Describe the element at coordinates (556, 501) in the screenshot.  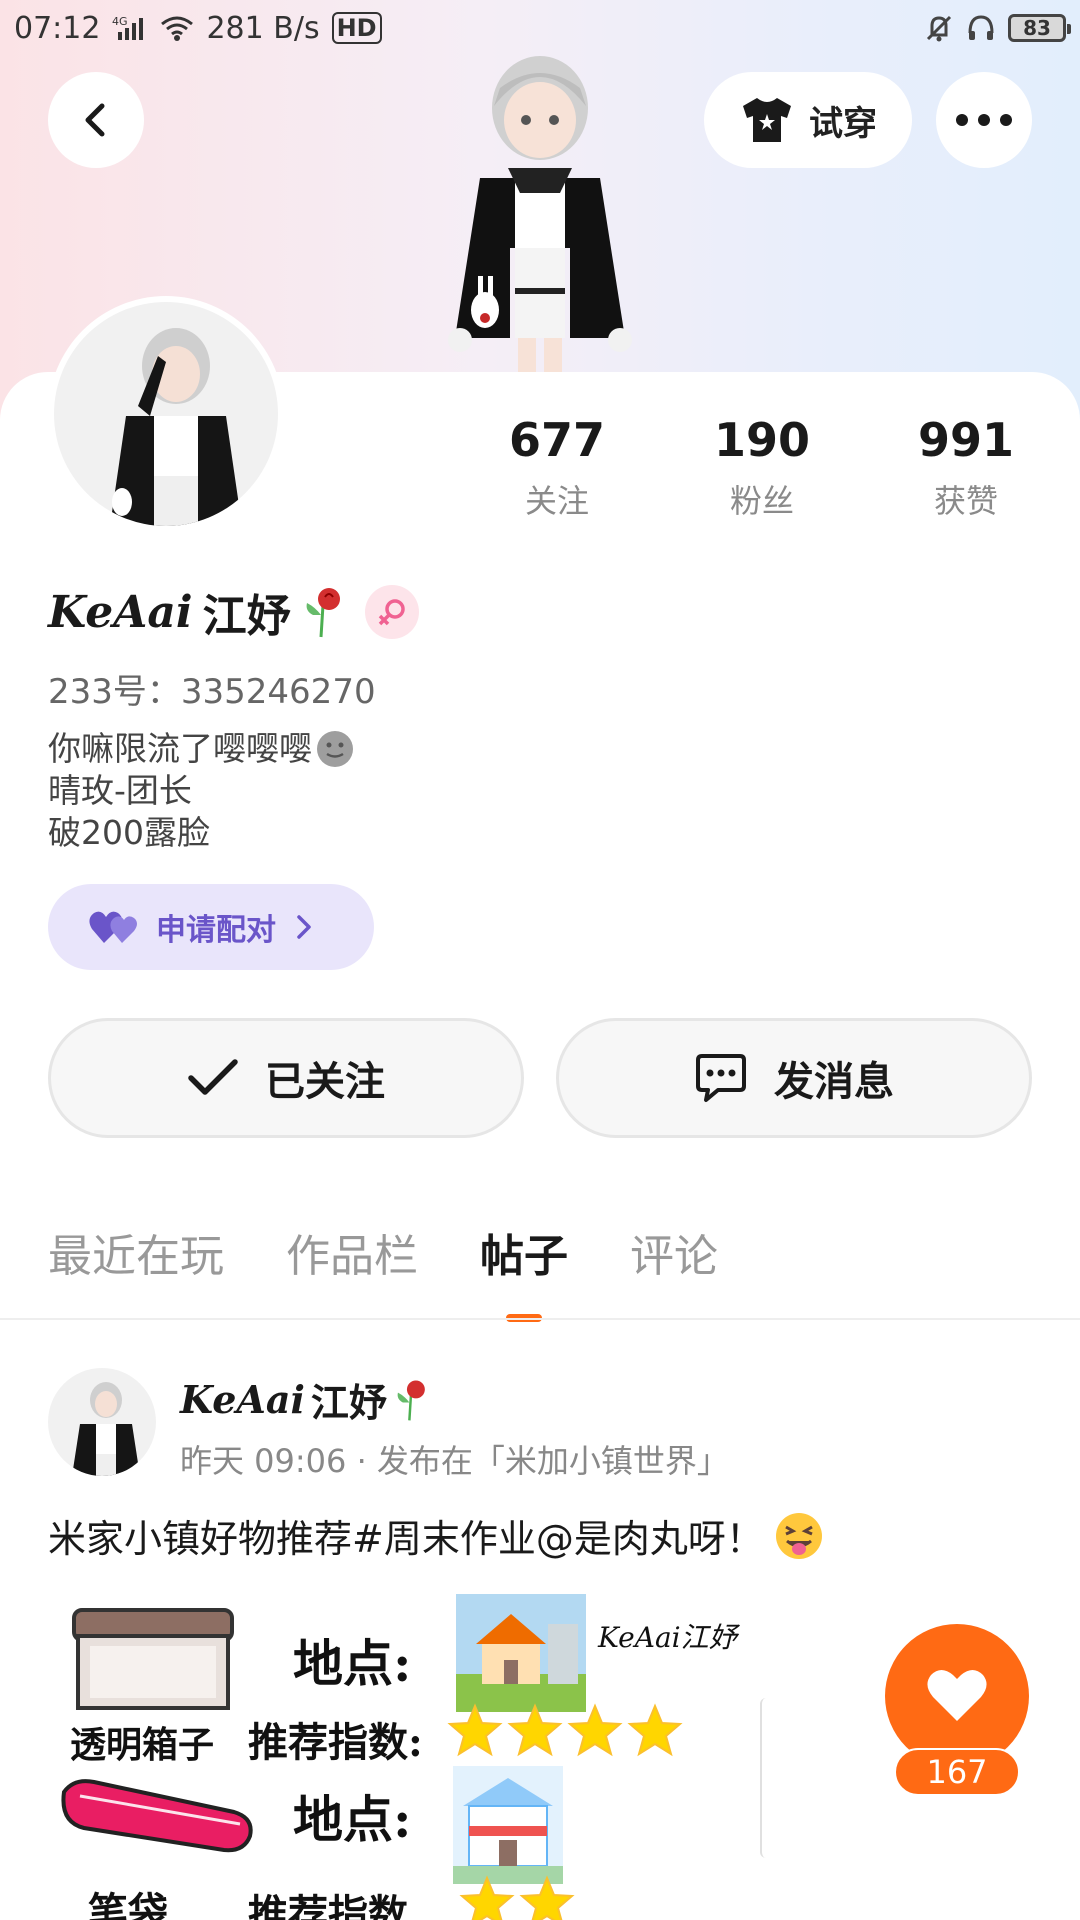
I see `following-label: 关注` at that location.